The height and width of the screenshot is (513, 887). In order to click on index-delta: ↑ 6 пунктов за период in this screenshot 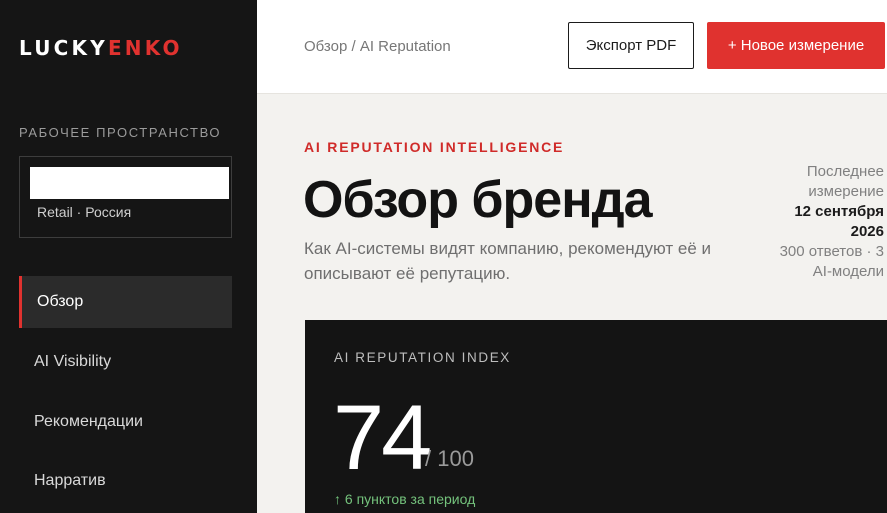, I will do `click(405, 499)`.